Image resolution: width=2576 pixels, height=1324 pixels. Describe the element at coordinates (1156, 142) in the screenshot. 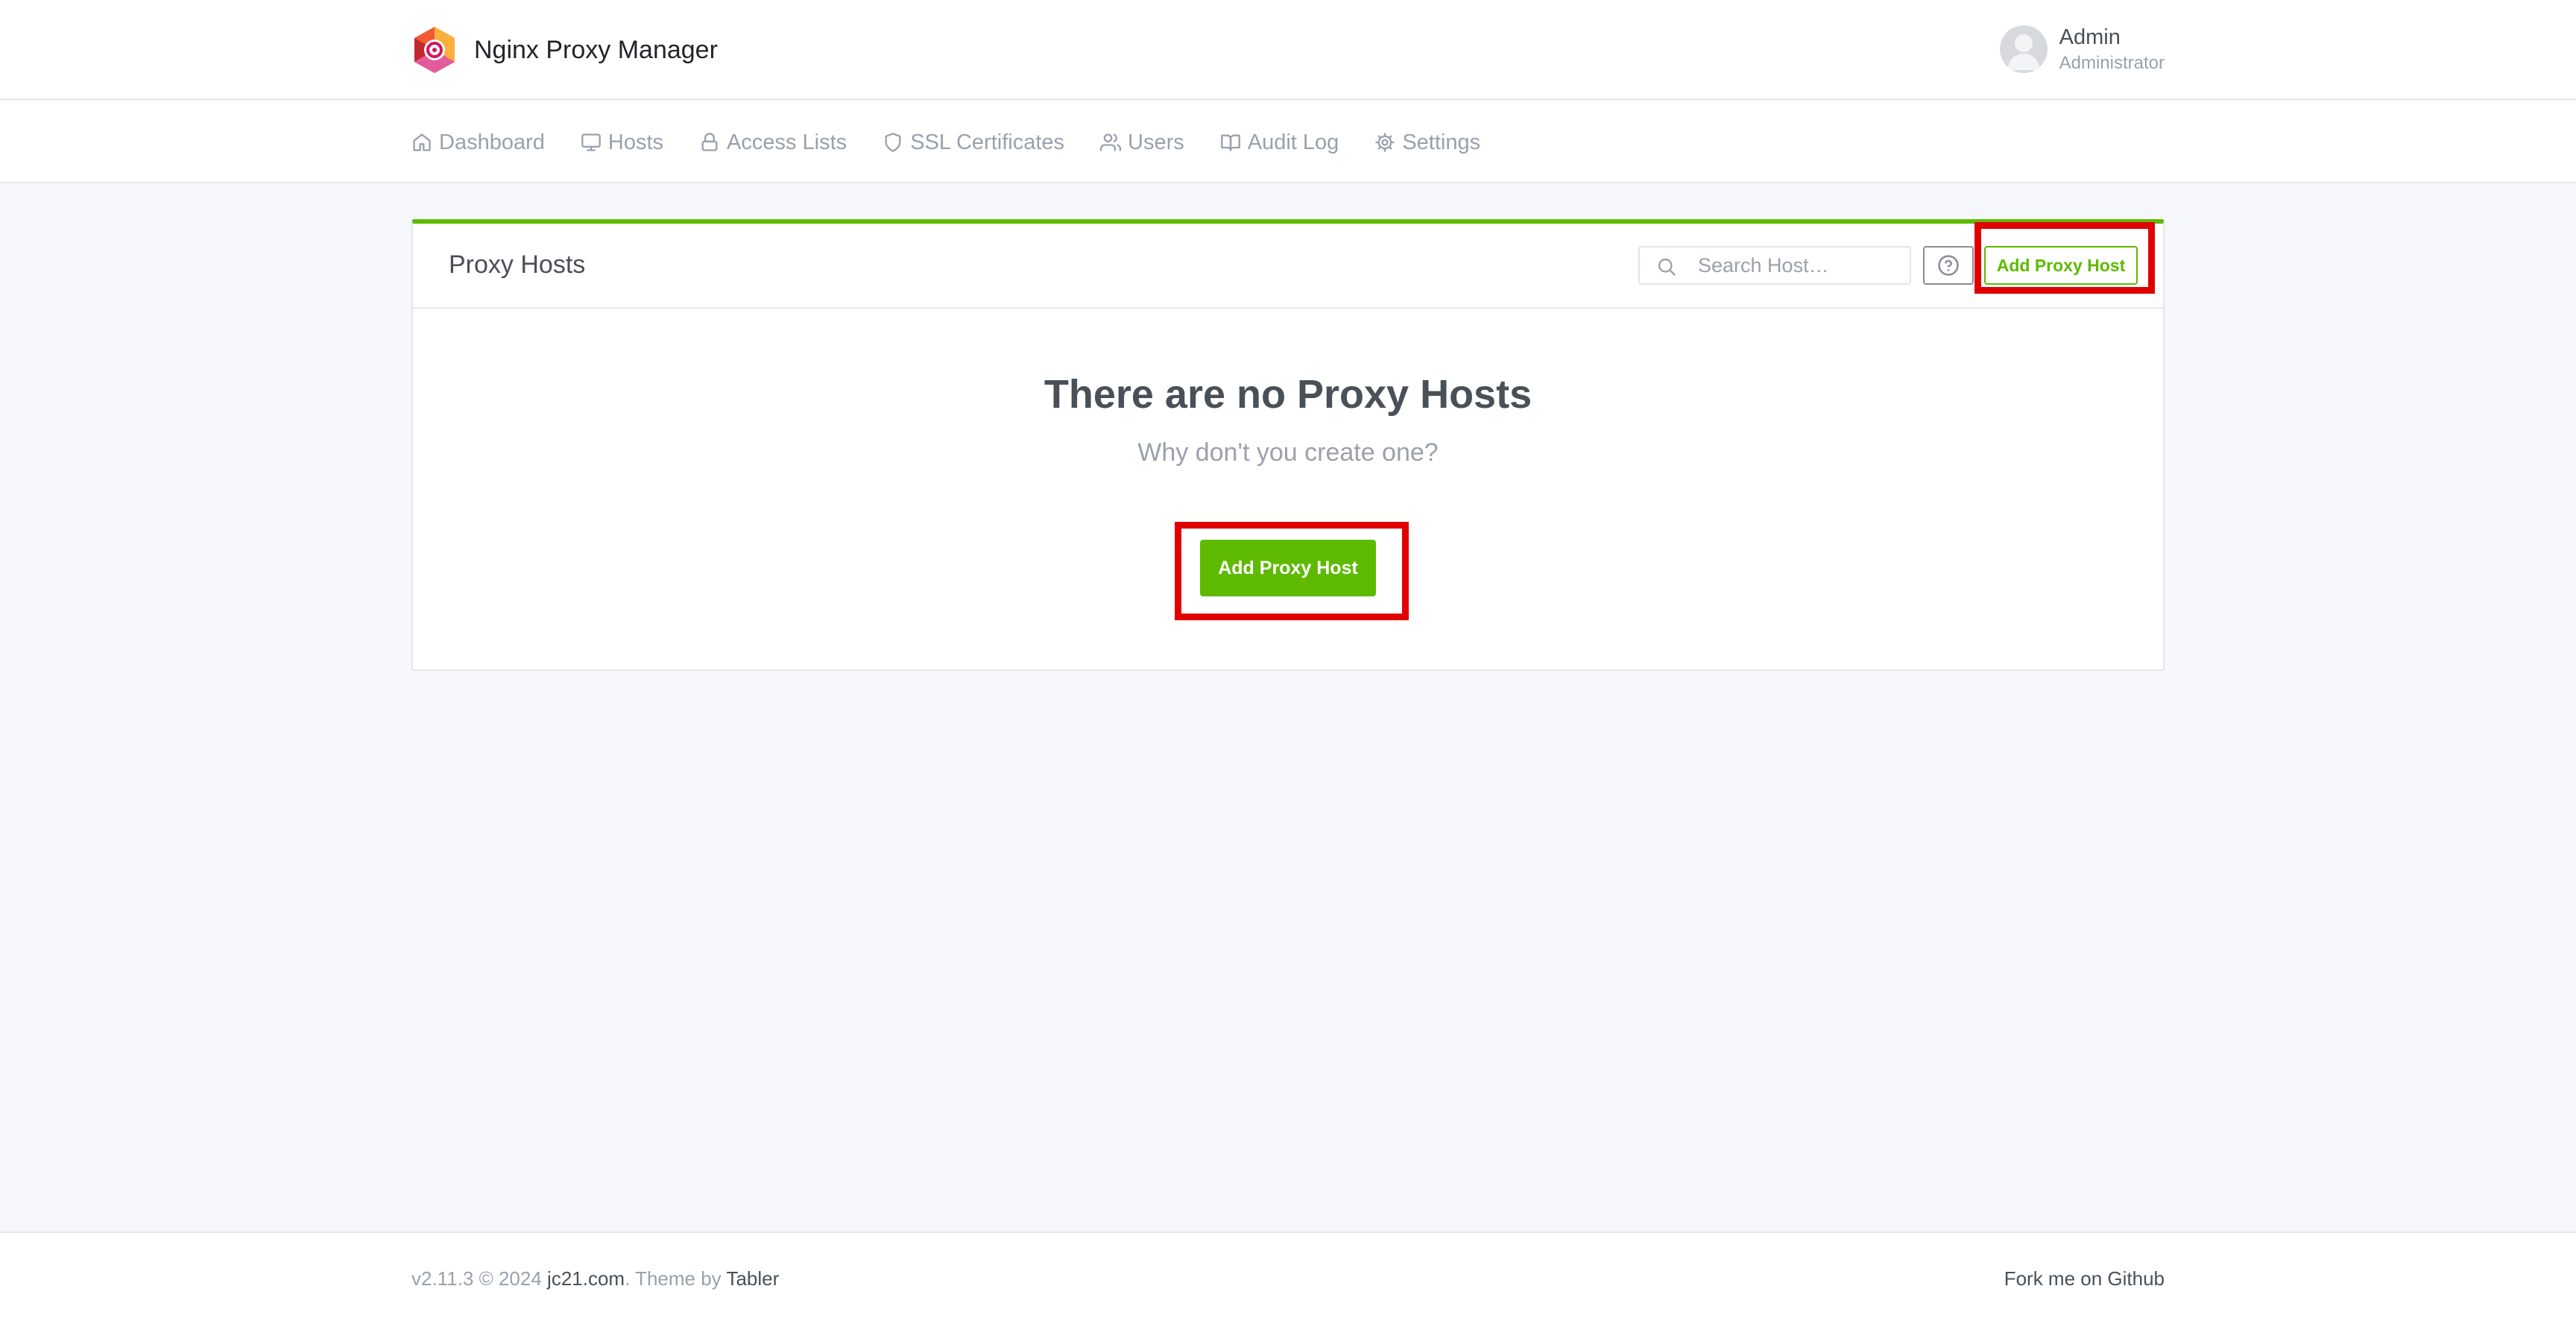

I see `nav-item-label: Users` at that location.